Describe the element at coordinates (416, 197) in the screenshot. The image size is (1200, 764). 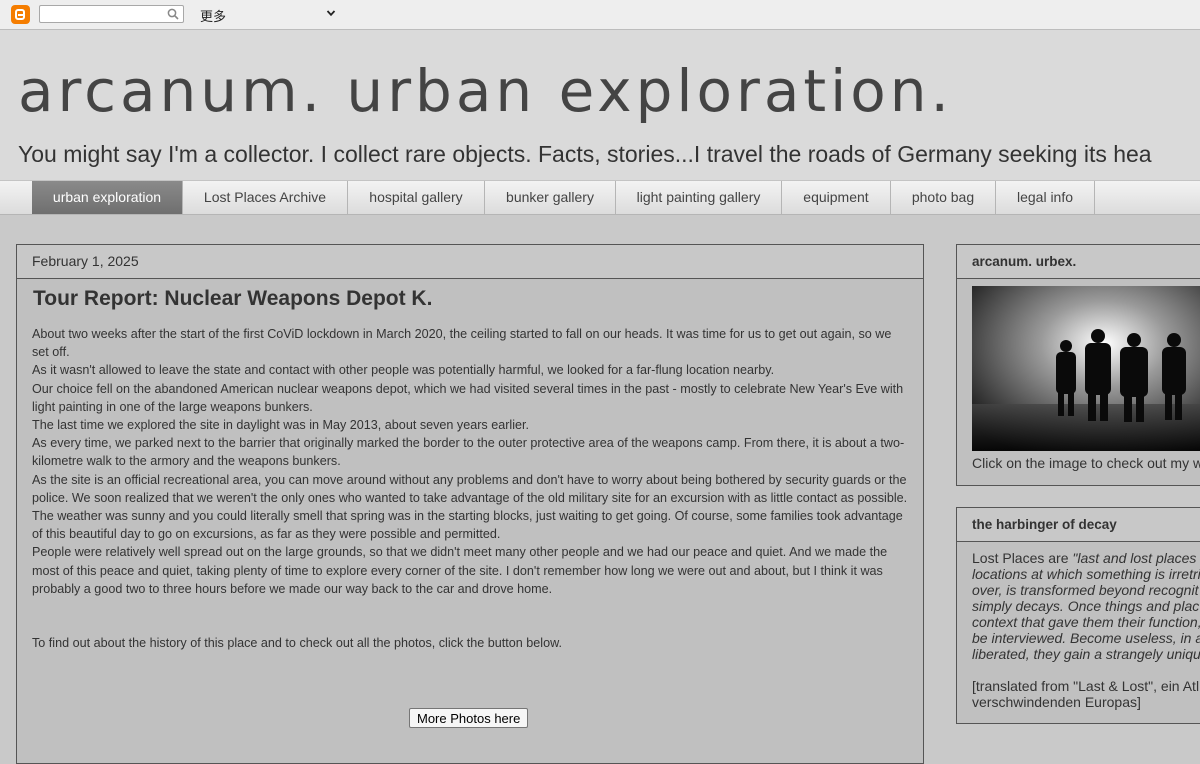
I see `tab-hospital-gallery: hospital gallery` at that location.